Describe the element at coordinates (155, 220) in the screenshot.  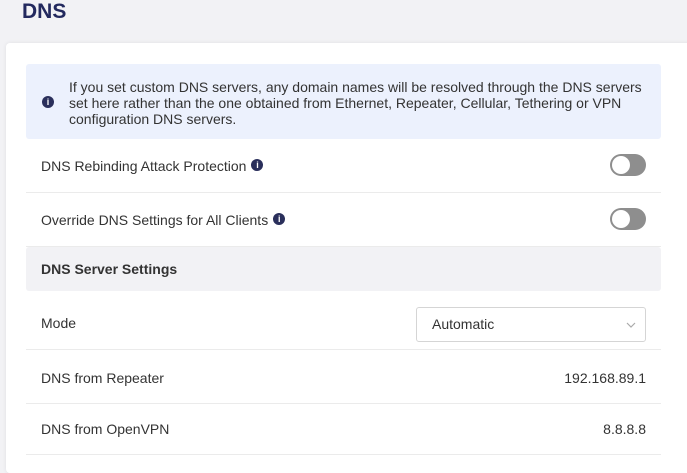
I see `override-dns-label: Override DNS Settings for All Clients` at that location.